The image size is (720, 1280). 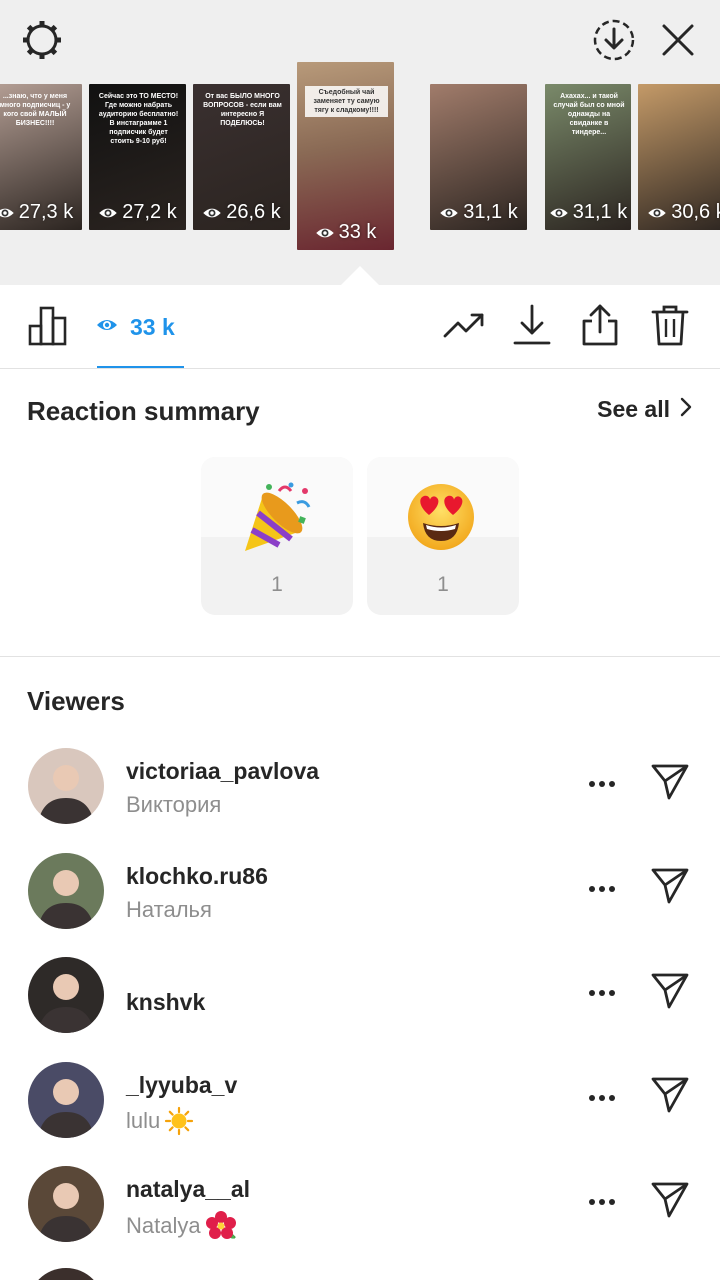 I want to click on viewer-full-name-text: lulu, so click(x=143, y=1120).